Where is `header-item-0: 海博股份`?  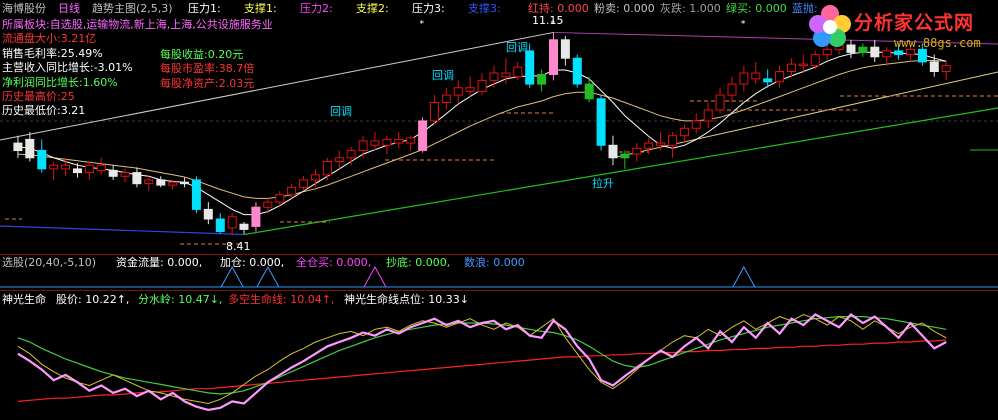
header-item-0: 海博股份 is located at coordinates (24, 8).